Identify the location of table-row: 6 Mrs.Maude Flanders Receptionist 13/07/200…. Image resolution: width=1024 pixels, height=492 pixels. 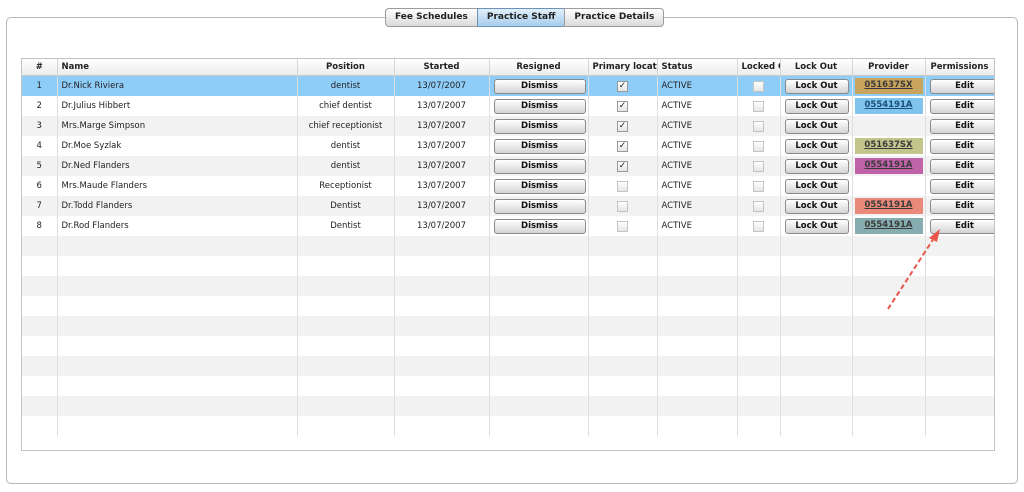
(508, 186).